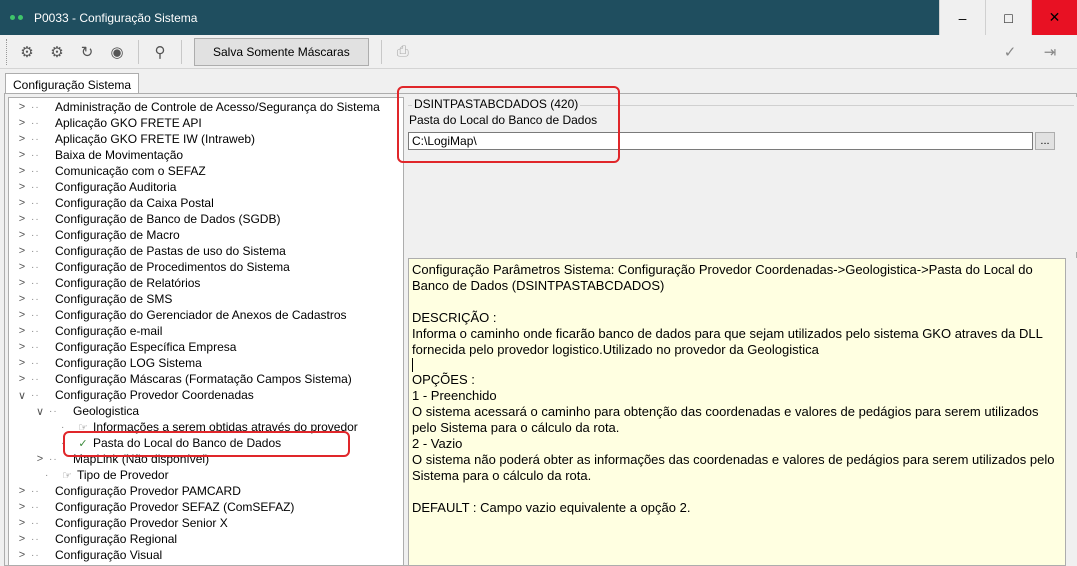 The image size is (1077, 566). I want to click on tree-item-label: Configuração Regional, so click(116, 539).